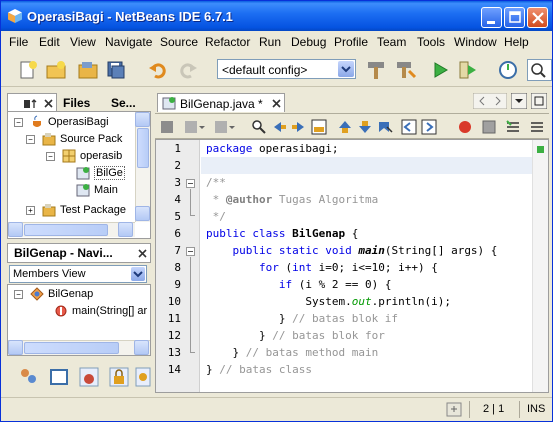  I want to click on uncomment-icon, so click(537, 127).